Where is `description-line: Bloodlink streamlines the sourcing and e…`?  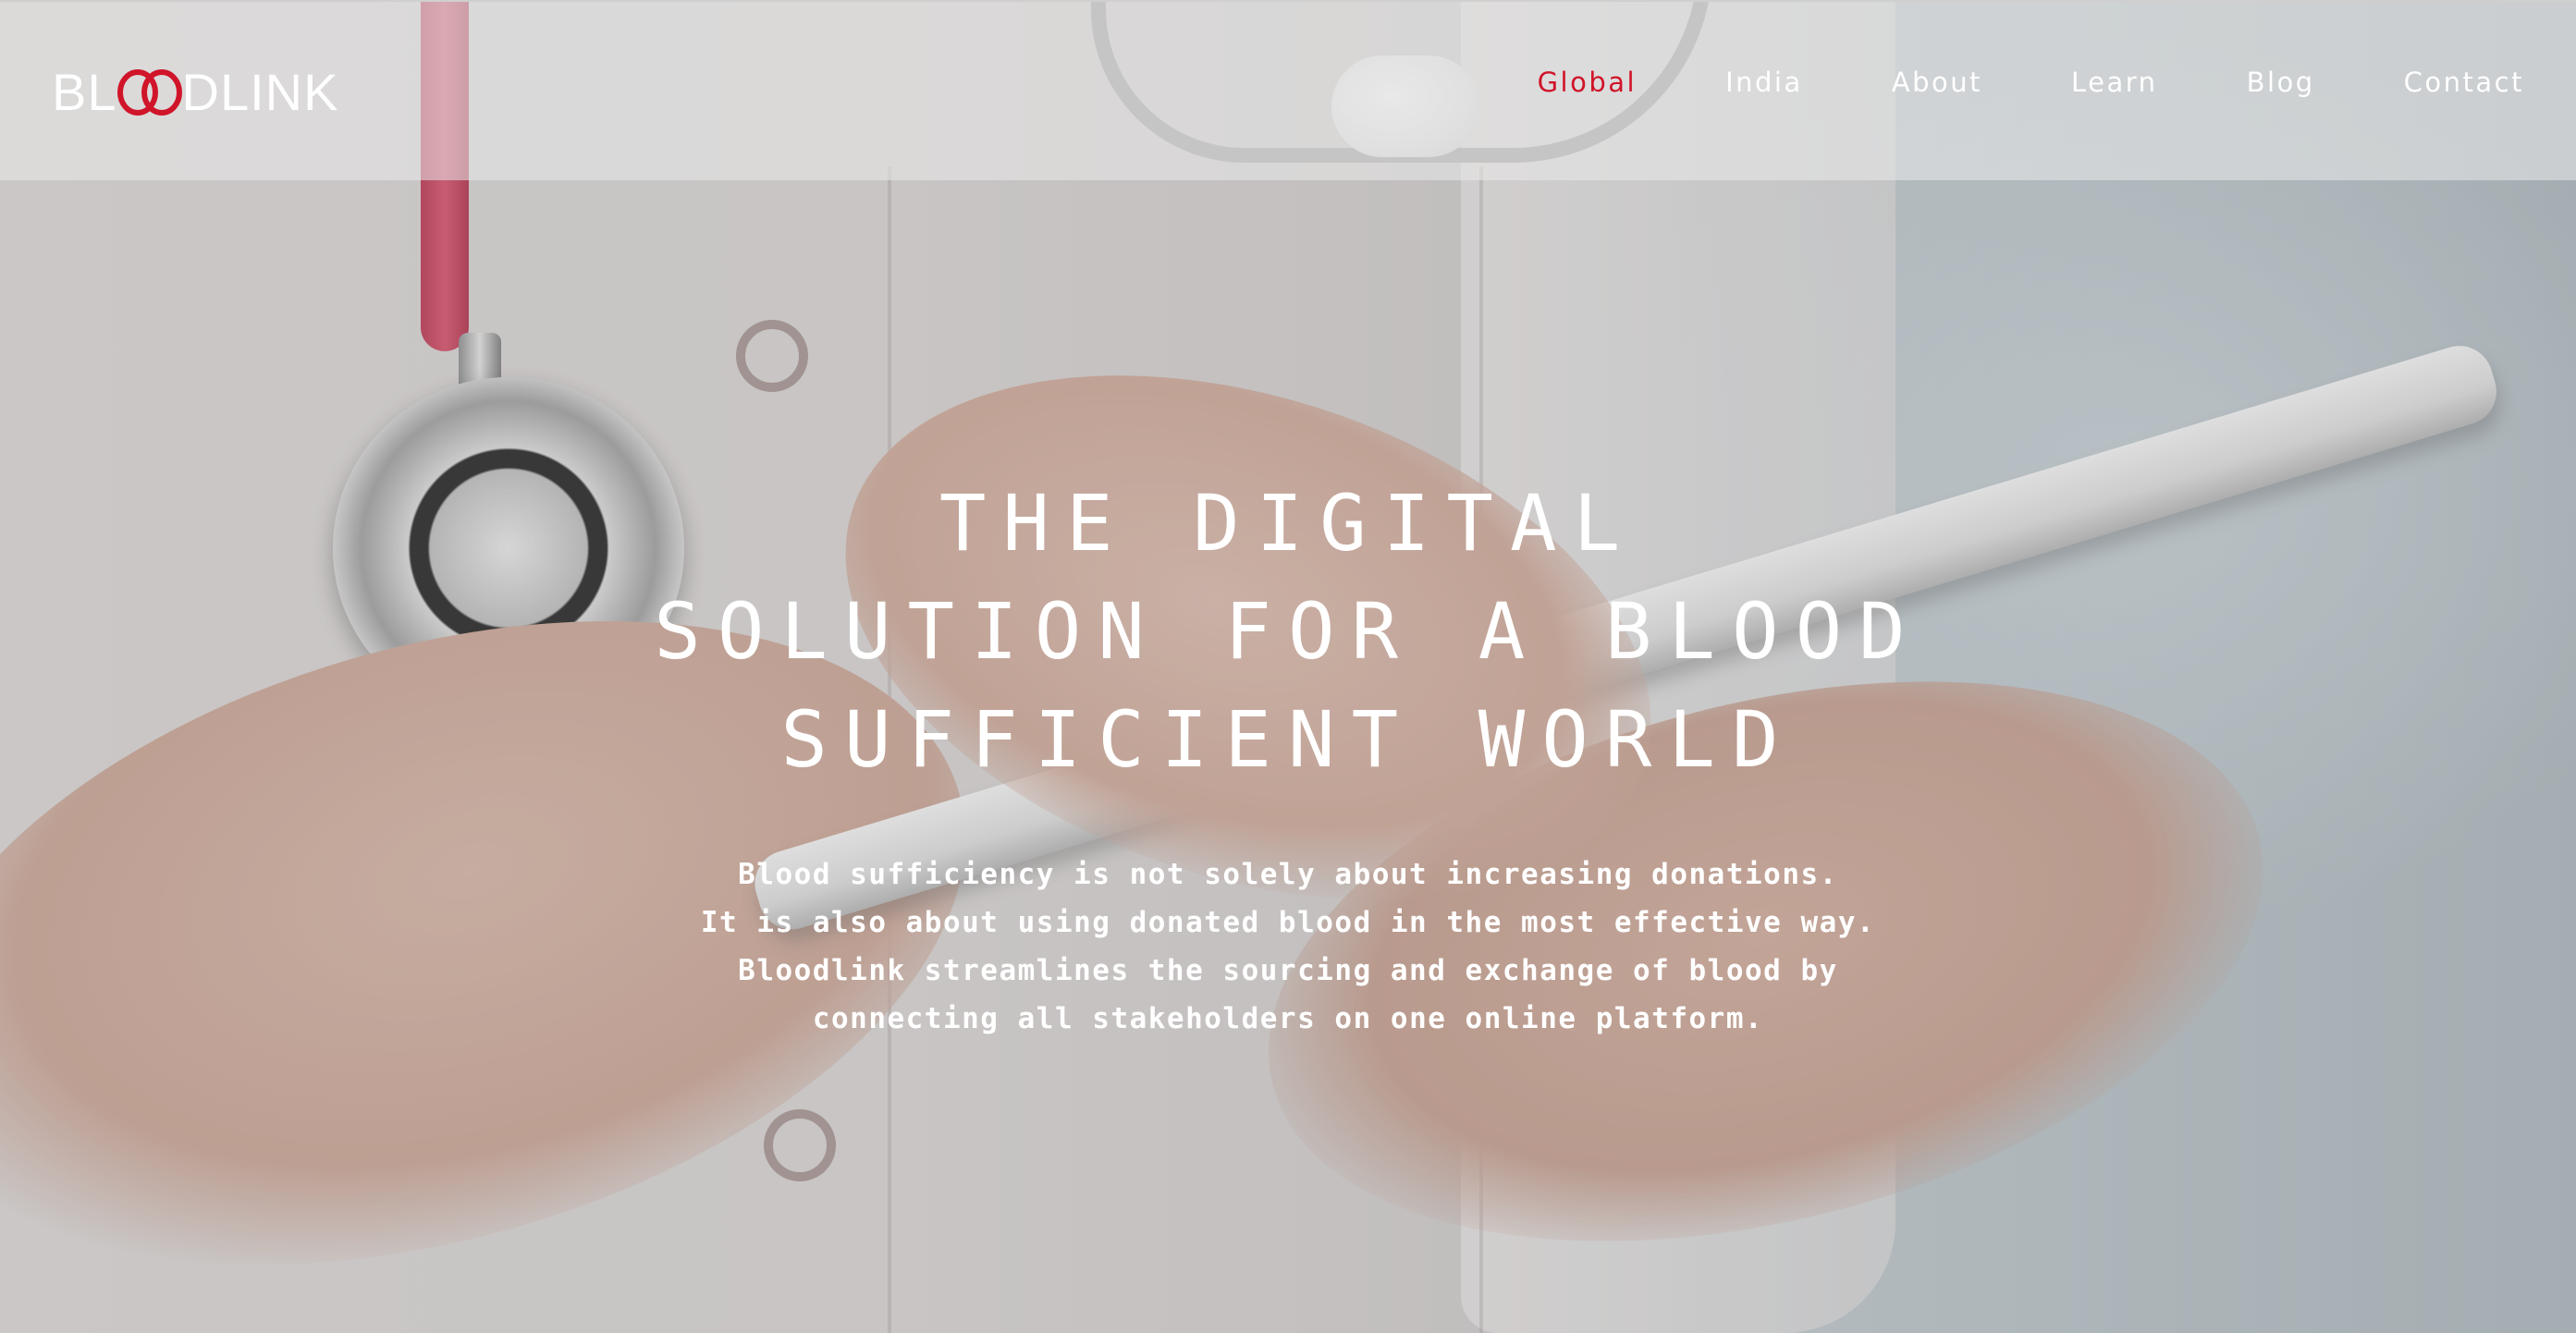 description-line: Bloodlink streamlines the sourcing and e… is located at coordinates (1288, 970).